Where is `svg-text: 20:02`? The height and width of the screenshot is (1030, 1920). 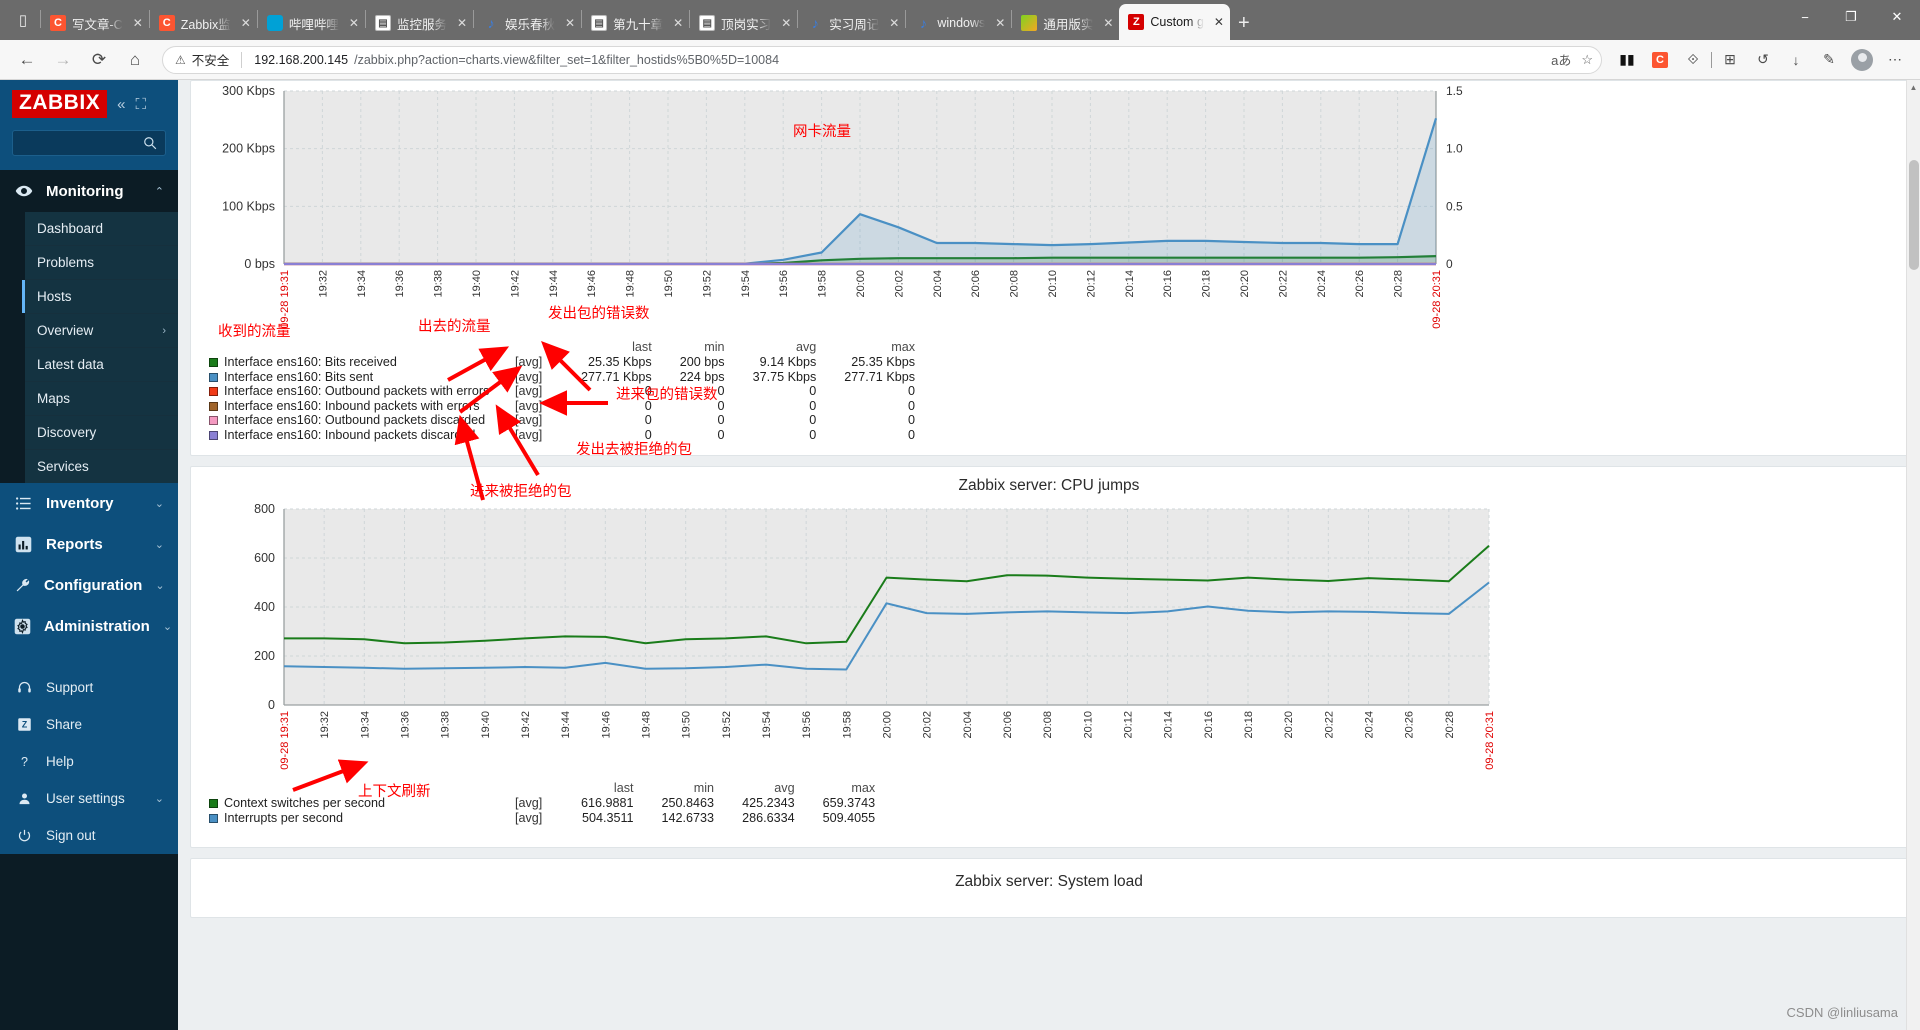 svg-text: 20:02 is located at coordinates (899, 284).